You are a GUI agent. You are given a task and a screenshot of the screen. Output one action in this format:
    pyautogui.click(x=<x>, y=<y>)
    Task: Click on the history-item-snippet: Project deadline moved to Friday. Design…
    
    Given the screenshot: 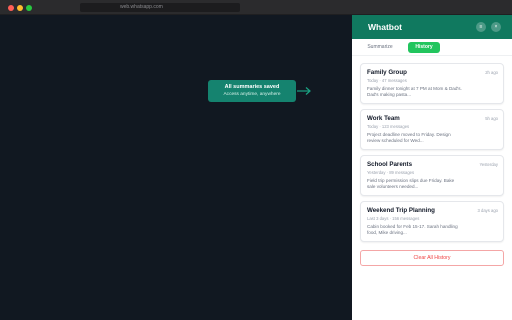 What is the action you would take?
    pyautogui.click(x=409, y=137)
    